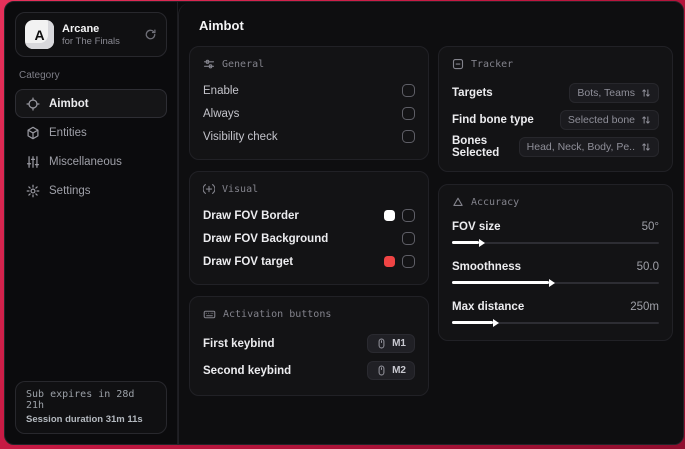 This screenshot has width=685, height=449. What do you see at coordinates (601, 119) in the screenshot?
I see `dropdown-value: Selected bone` at bounding box center [601, 119].